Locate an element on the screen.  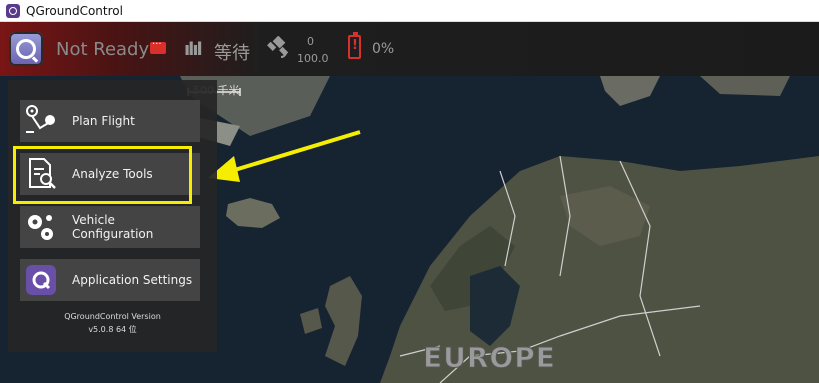
vehicle-configuration-label: Vehicle Configuration is located at coordinates (113, 227).